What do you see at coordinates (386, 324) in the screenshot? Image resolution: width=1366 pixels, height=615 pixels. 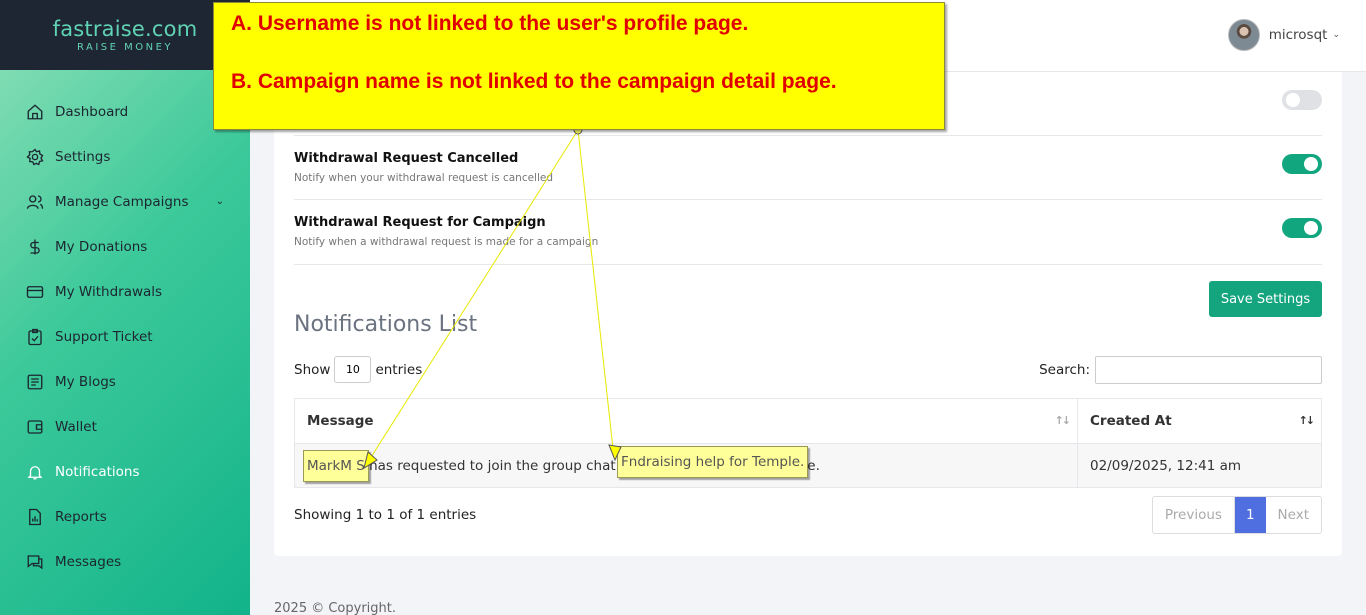 I see `notifications-list-title: Notifications List` at bounding box center [386, 324].